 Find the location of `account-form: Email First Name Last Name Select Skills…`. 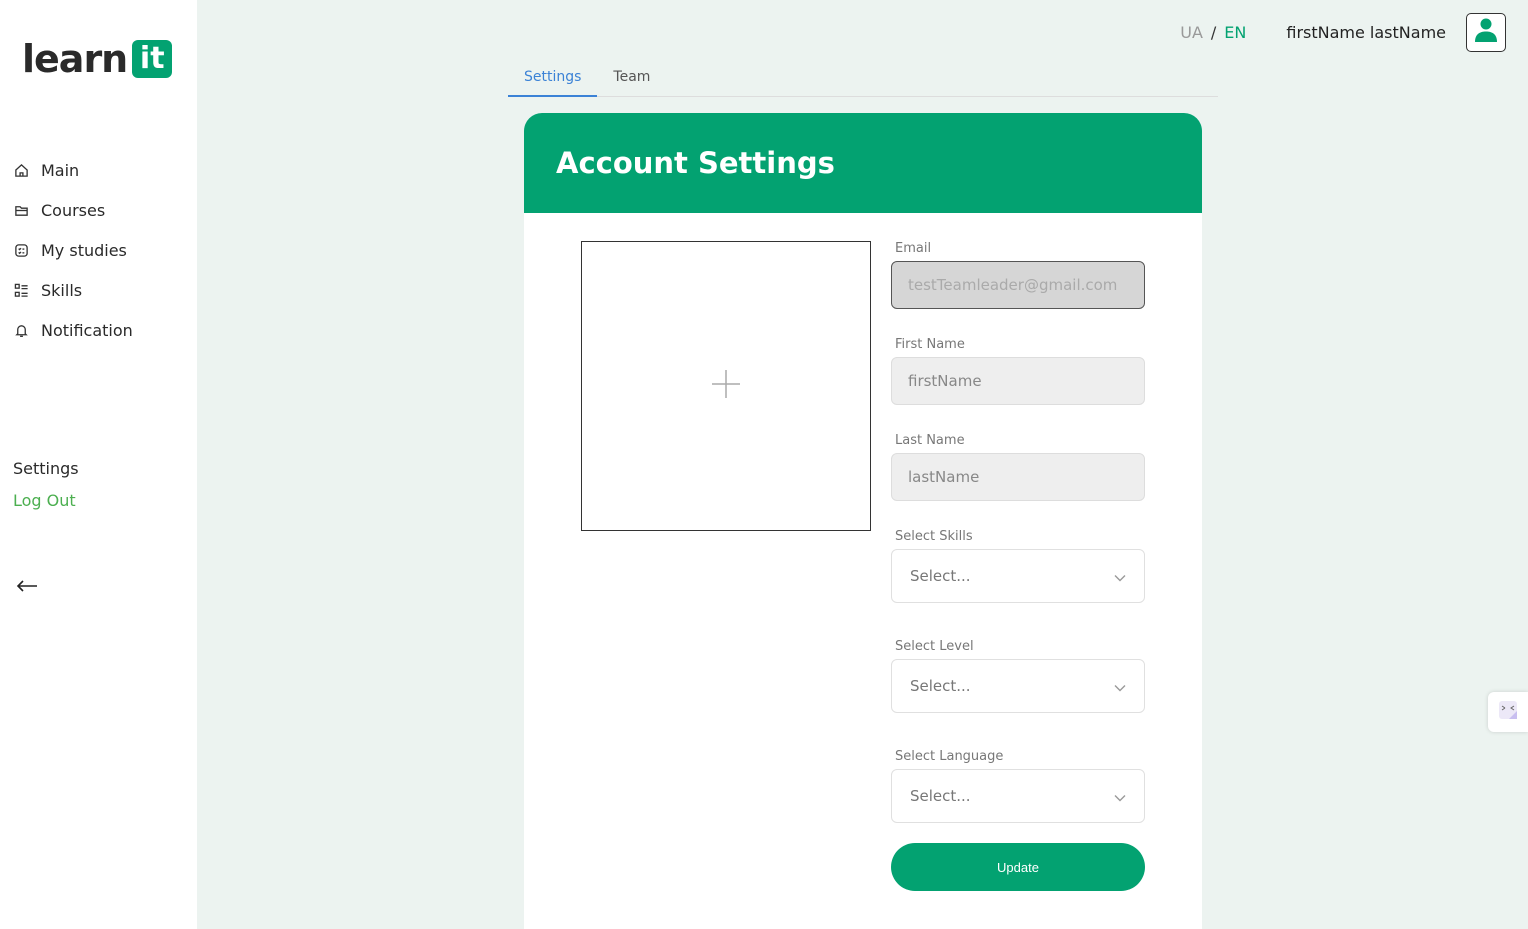

account-form: Email First Name Last Name Select Skills… is located at coordinates (1018, 566).